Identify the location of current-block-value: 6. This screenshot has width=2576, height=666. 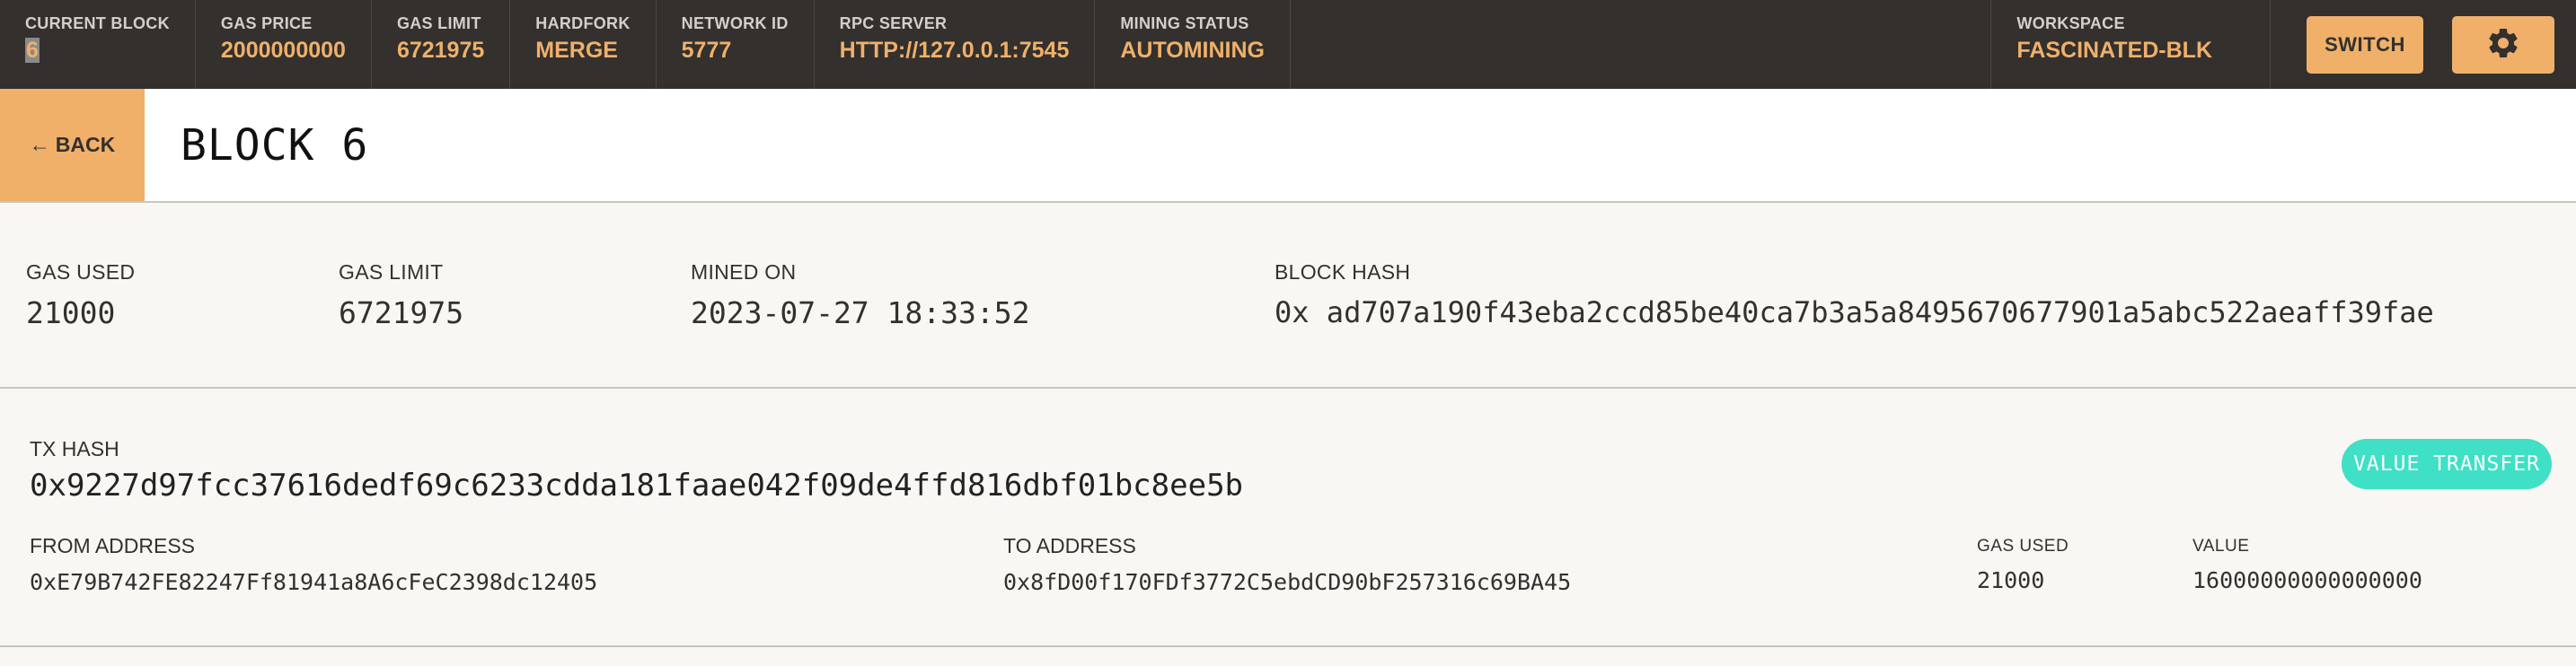
(97, 51).